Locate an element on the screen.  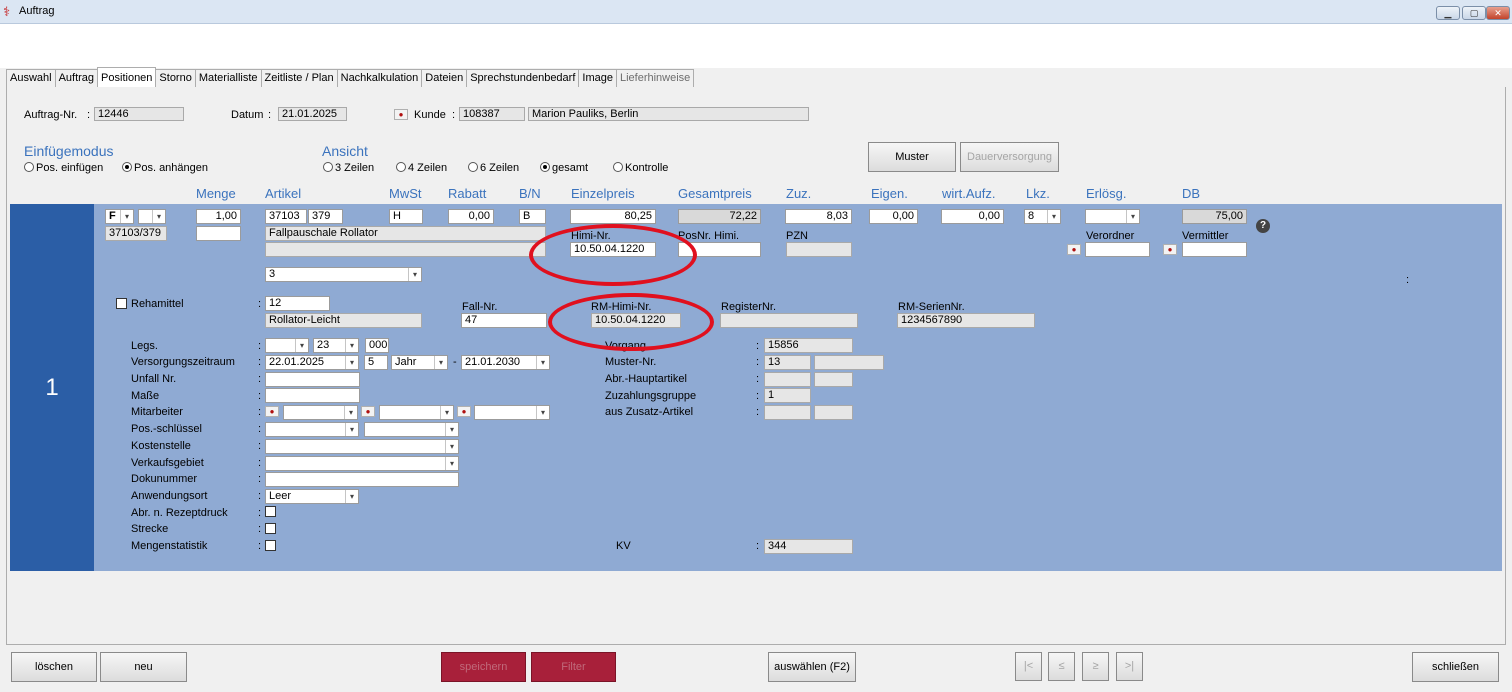
title-bar: ⚕ Auftrag ▁ ▢ ✕ is located at coordinates (756, 12).